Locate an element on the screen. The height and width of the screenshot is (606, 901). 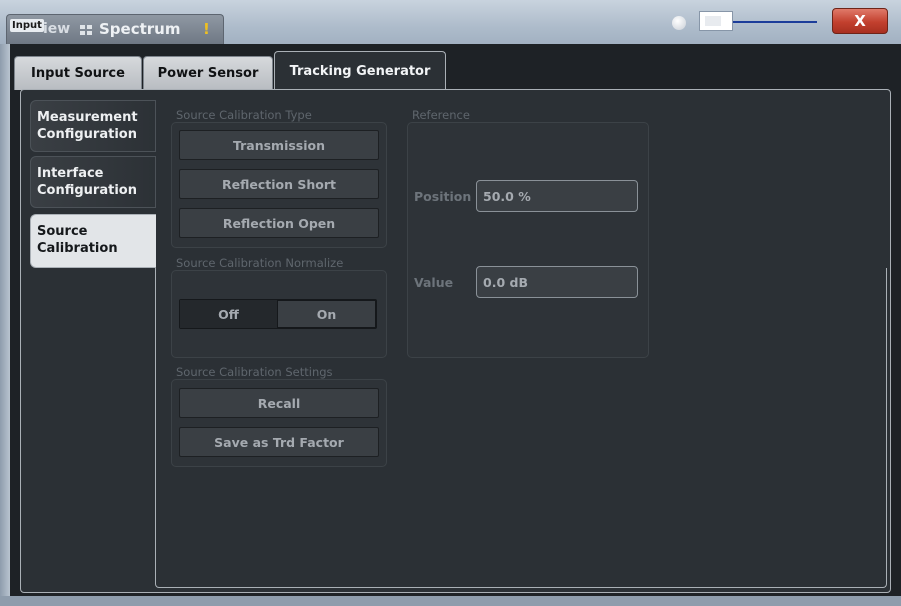
recall-button: Recall is located at coordinates (279, 403).